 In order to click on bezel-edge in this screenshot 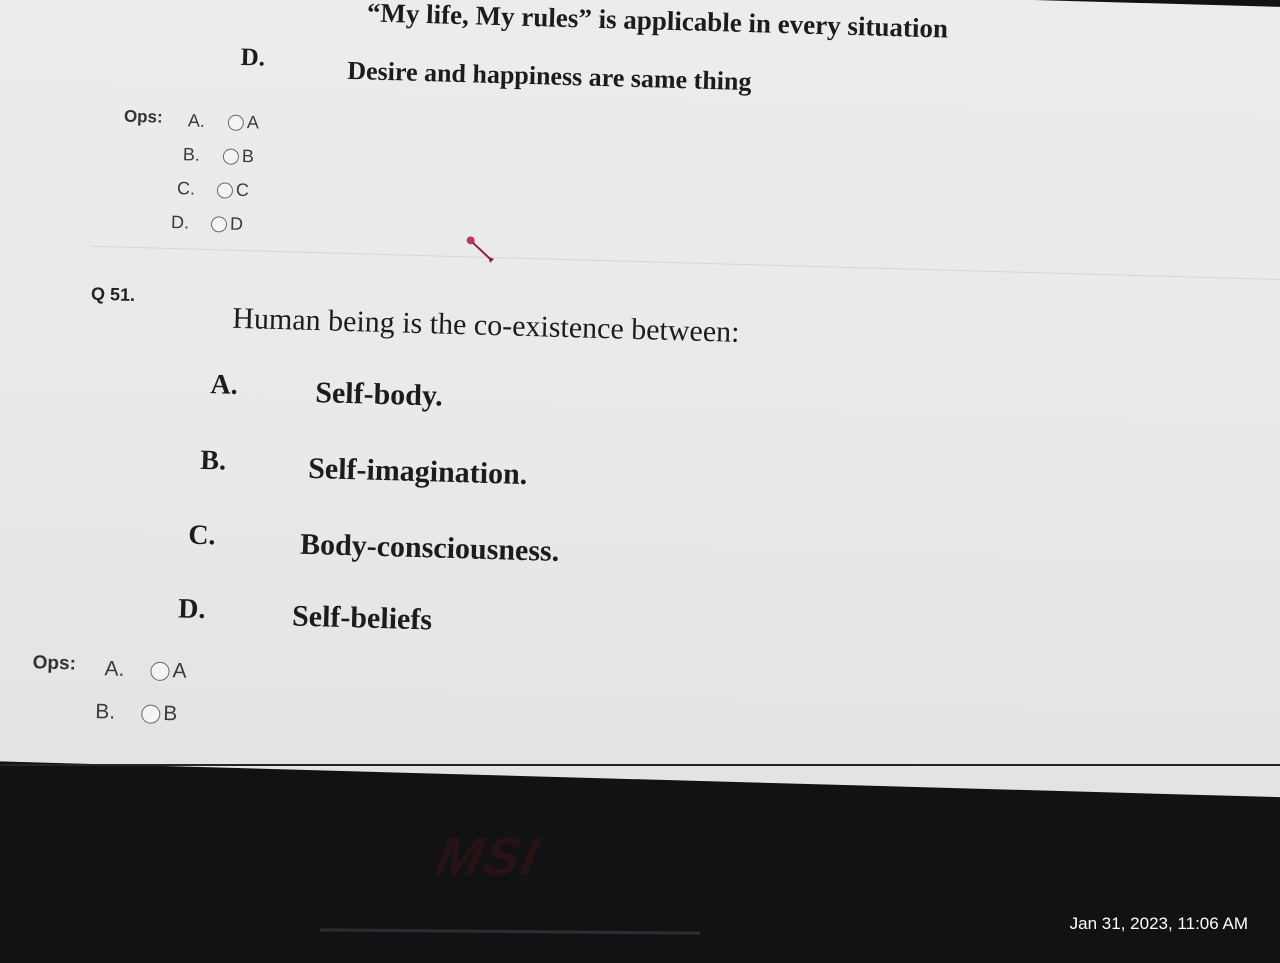, I will do `click(640, 765)`.